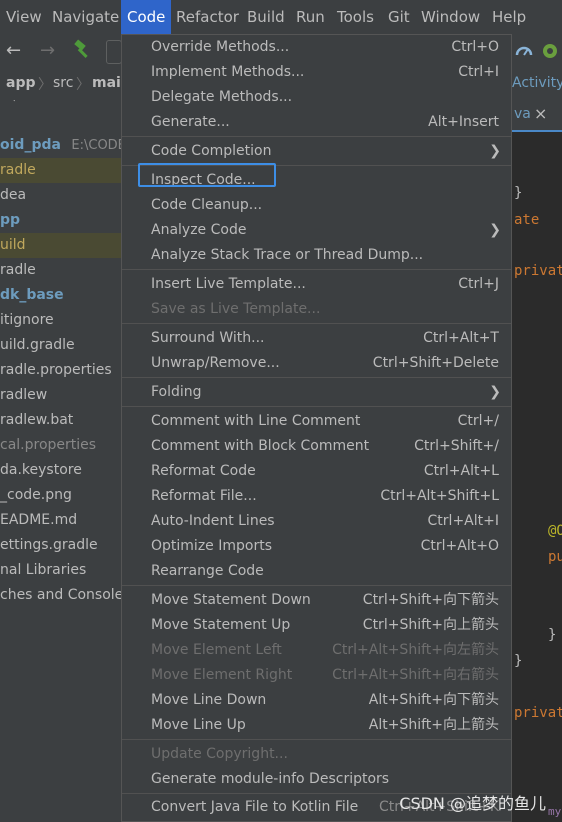  Describe the element at coordinates (96, 145) in the screenshot. I see `tree-row-path: E:\CODE\` at that location.